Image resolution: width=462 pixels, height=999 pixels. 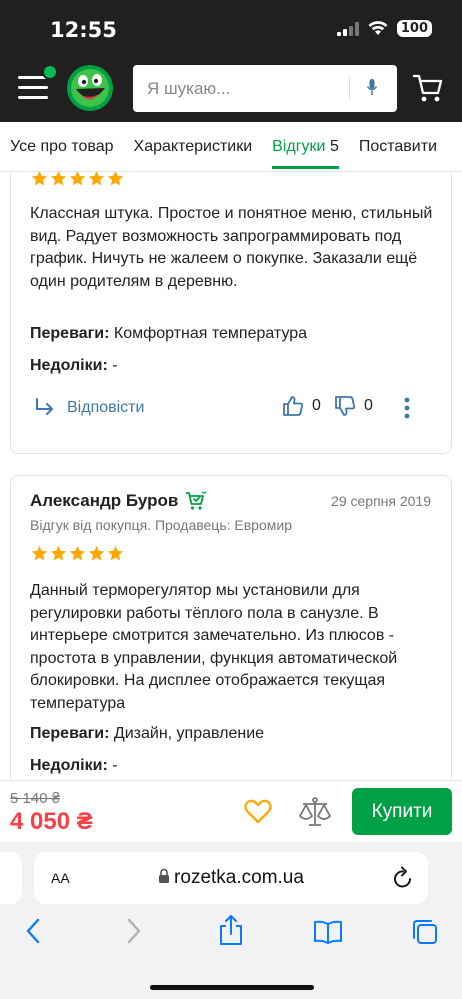 I want to click on cart-icon, so click(x=428, y=88).